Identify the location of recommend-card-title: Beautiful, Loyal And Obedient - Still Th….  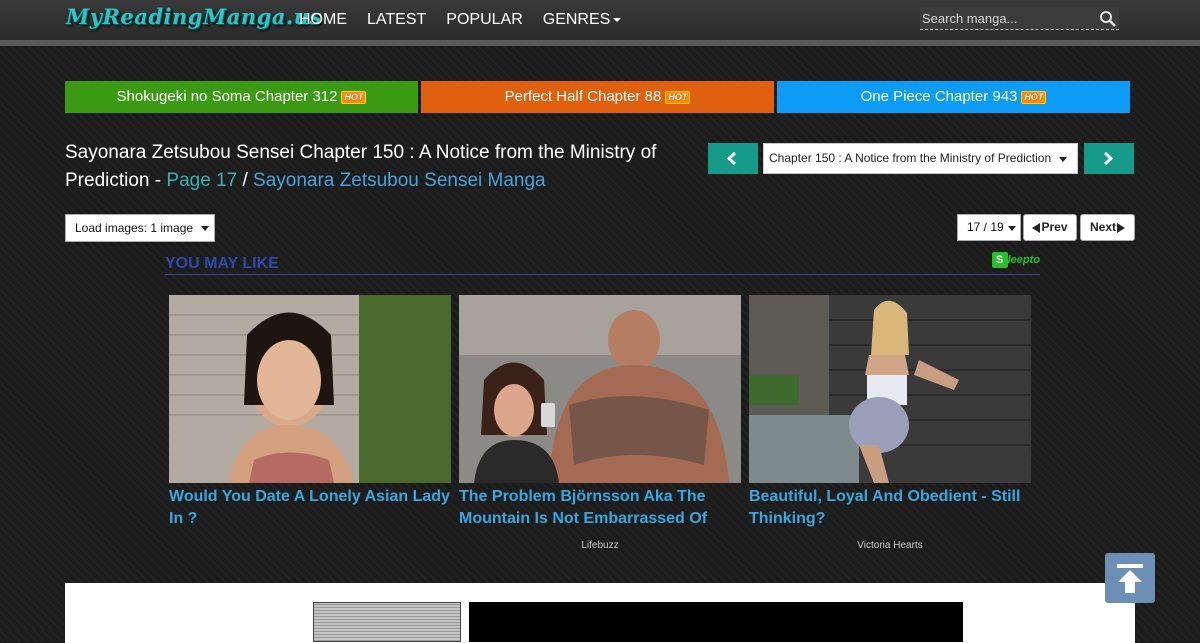
(890, 508).